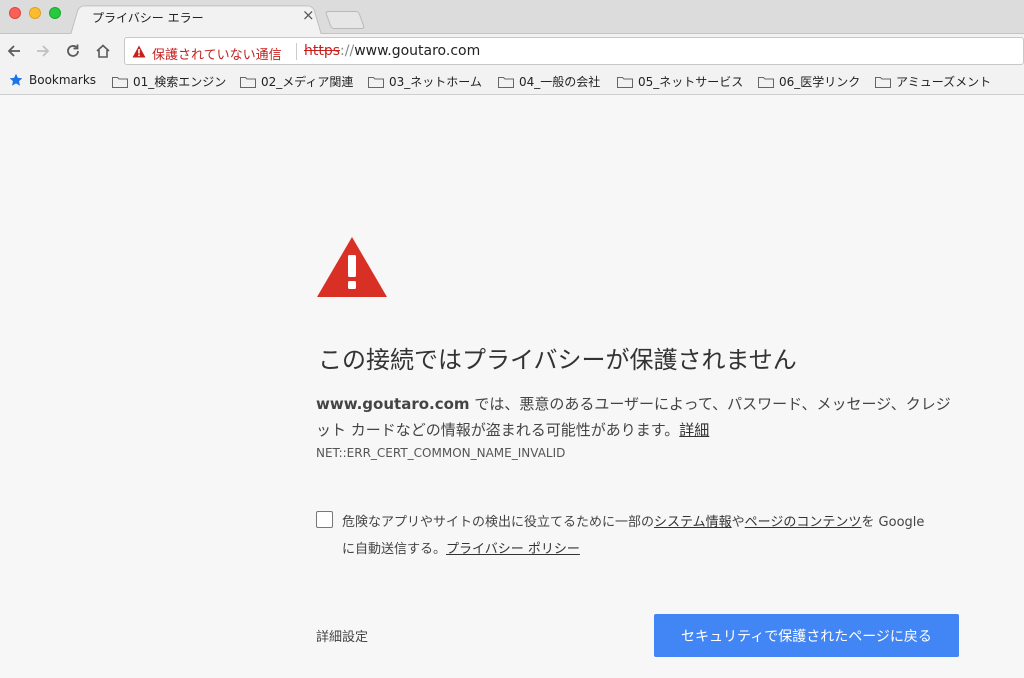 The height and width of the screenshot is (678, 1024). I want to click on bookmark-folder-04: 04_一般の会社, so click(549, 81).